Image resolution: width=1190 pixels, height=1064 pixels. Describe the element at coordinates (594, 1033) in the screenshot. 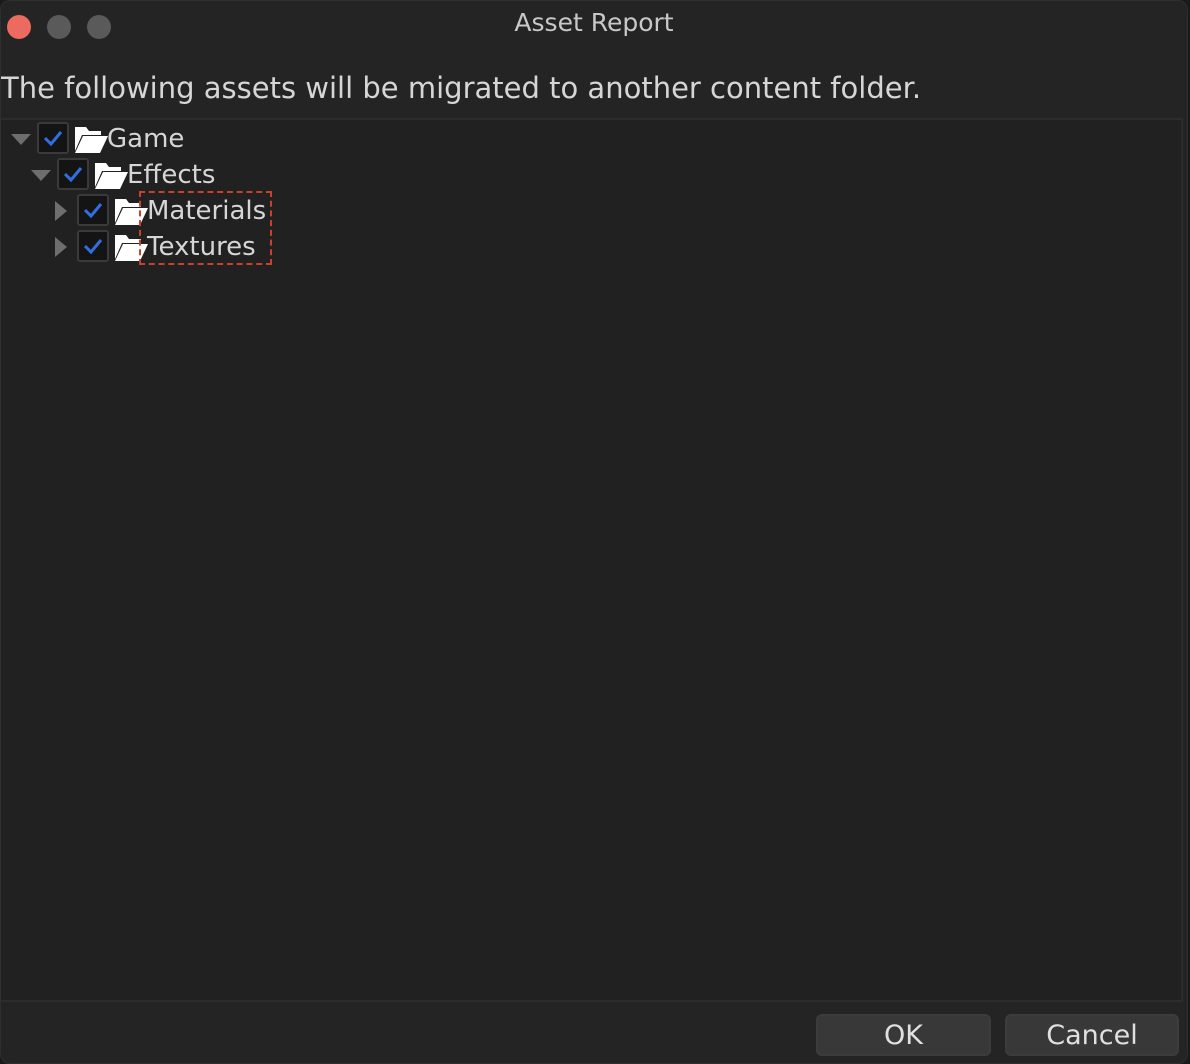

I see `dialog-footer: OK Cancel` at that location.